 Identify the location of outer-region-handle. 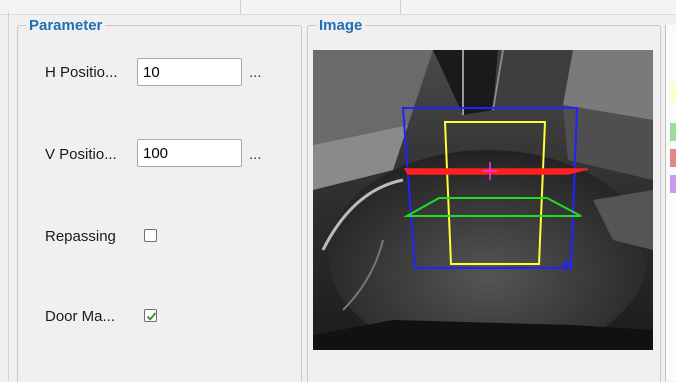
(566, 264).